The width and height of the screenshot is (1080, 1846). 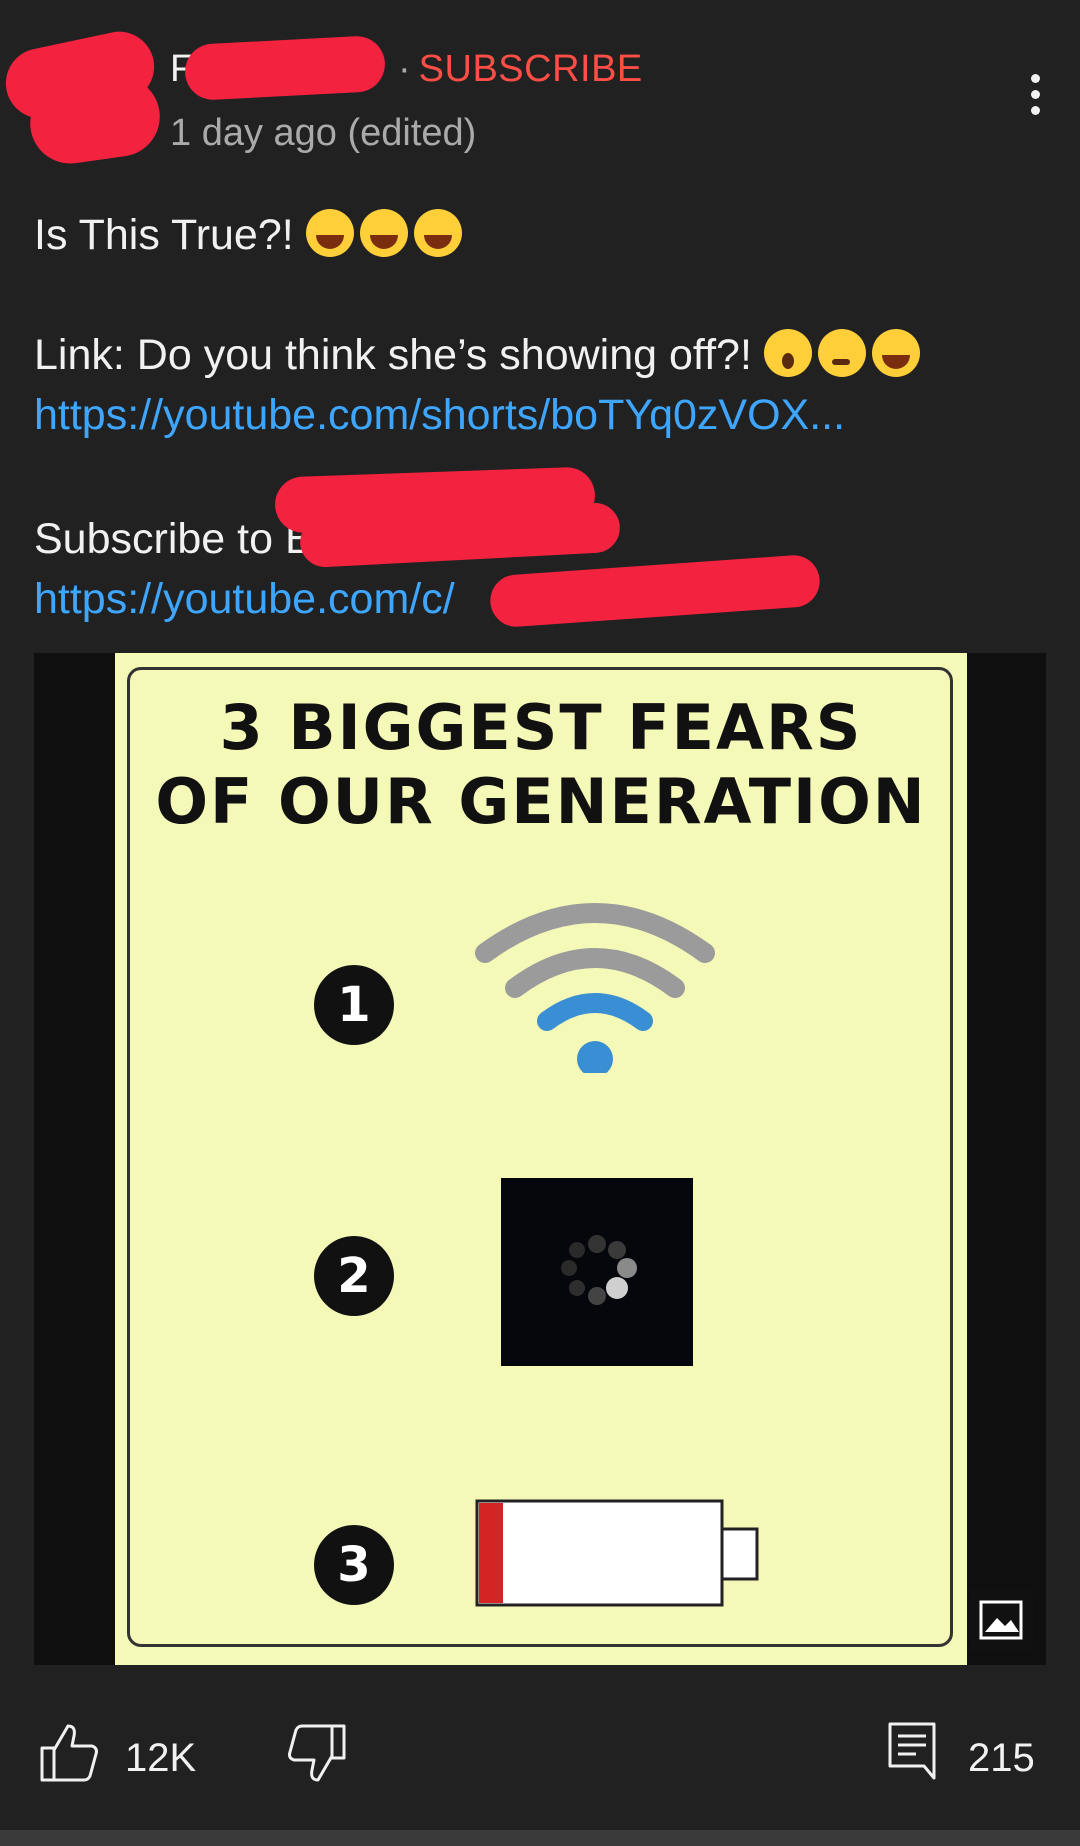 I want to click on subscribe-button: SUBSCRIBE, so click(x=531, y=69).